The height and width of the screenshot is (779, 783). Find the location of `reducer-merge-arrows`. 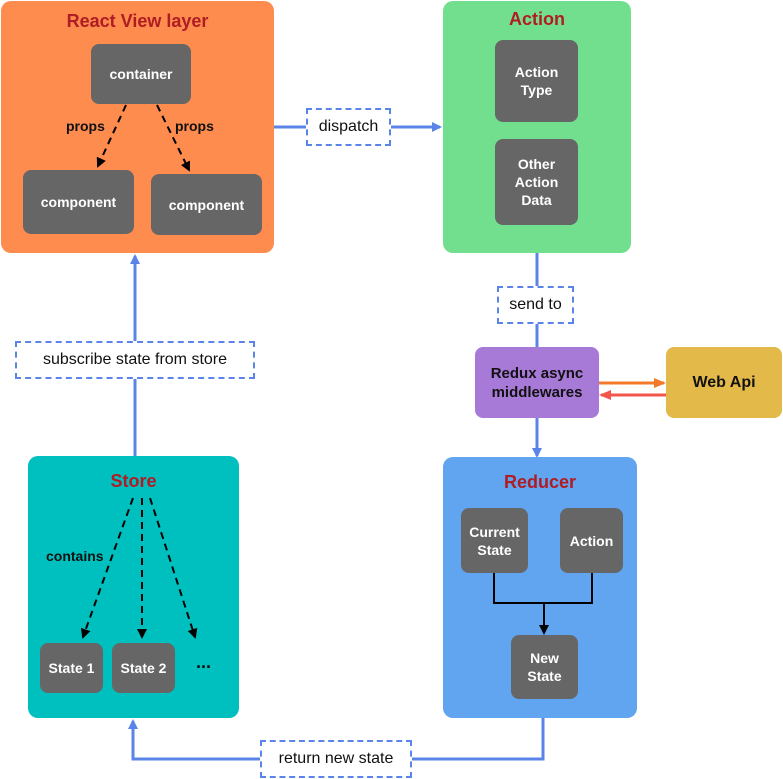

reducer-merge-arrows is located at coordinates (543, 603).